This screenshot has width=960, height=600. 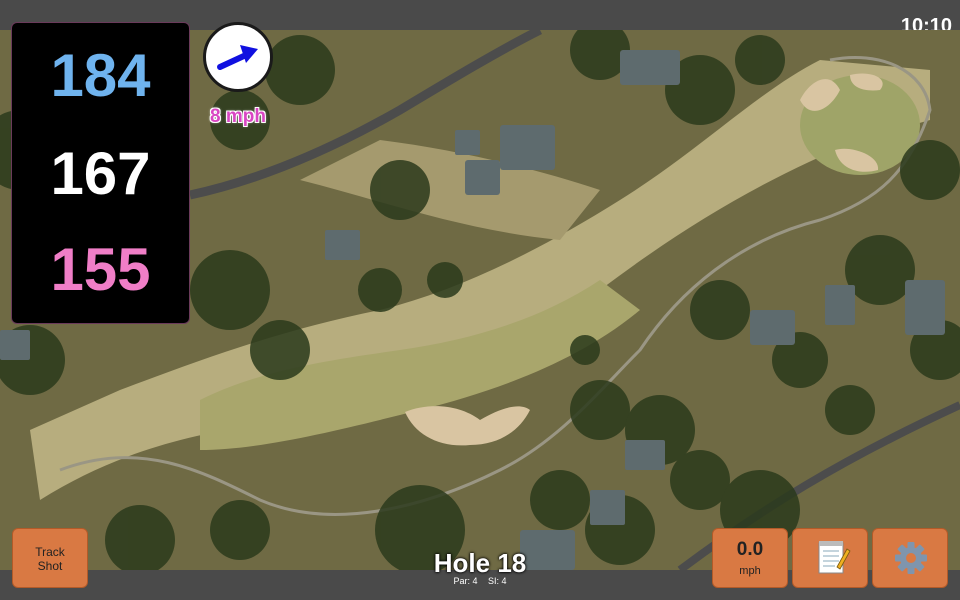 What do you see at coordinates (50, 552) in the screenshot?
I see `track-shot-label-line1: Track` at bounding box center [50, 552].